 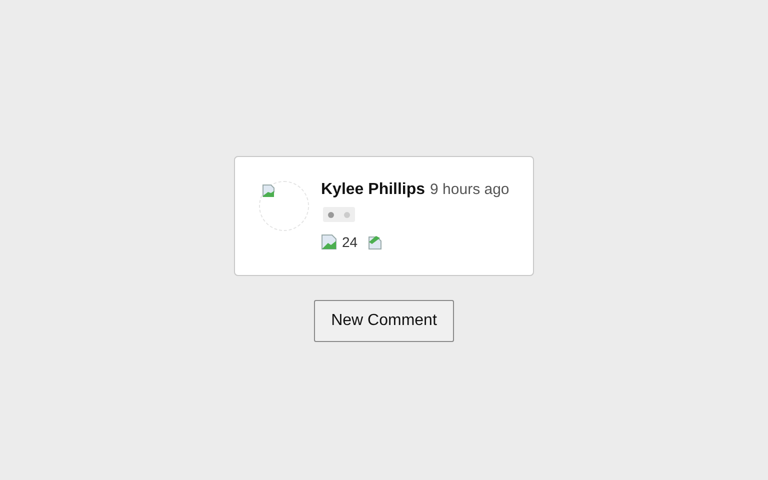 I want to click on new-comment-button: New Comment, so click(x=384, y=321).